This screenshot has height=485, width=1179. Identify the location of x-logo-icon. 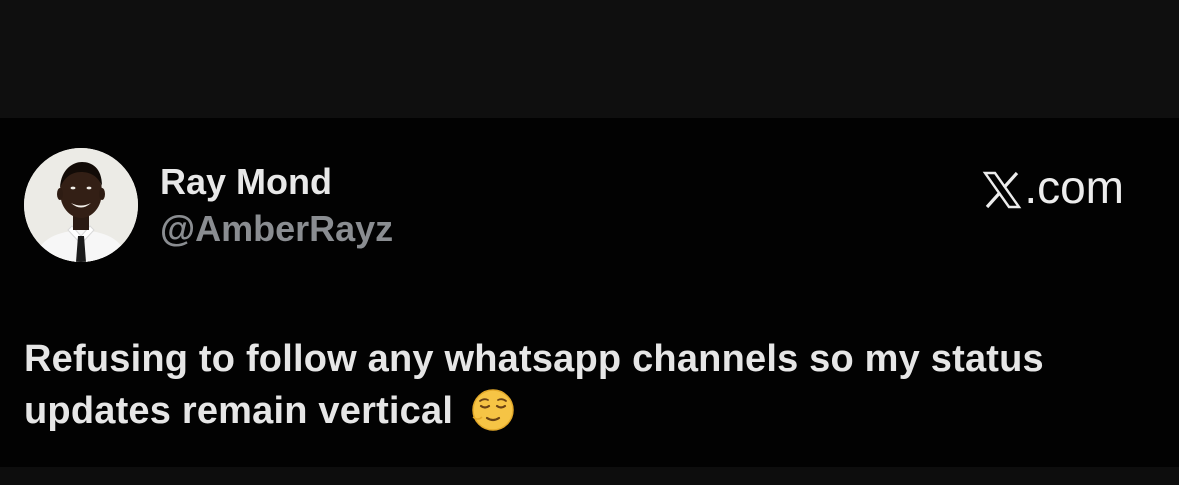
(1002, 188).